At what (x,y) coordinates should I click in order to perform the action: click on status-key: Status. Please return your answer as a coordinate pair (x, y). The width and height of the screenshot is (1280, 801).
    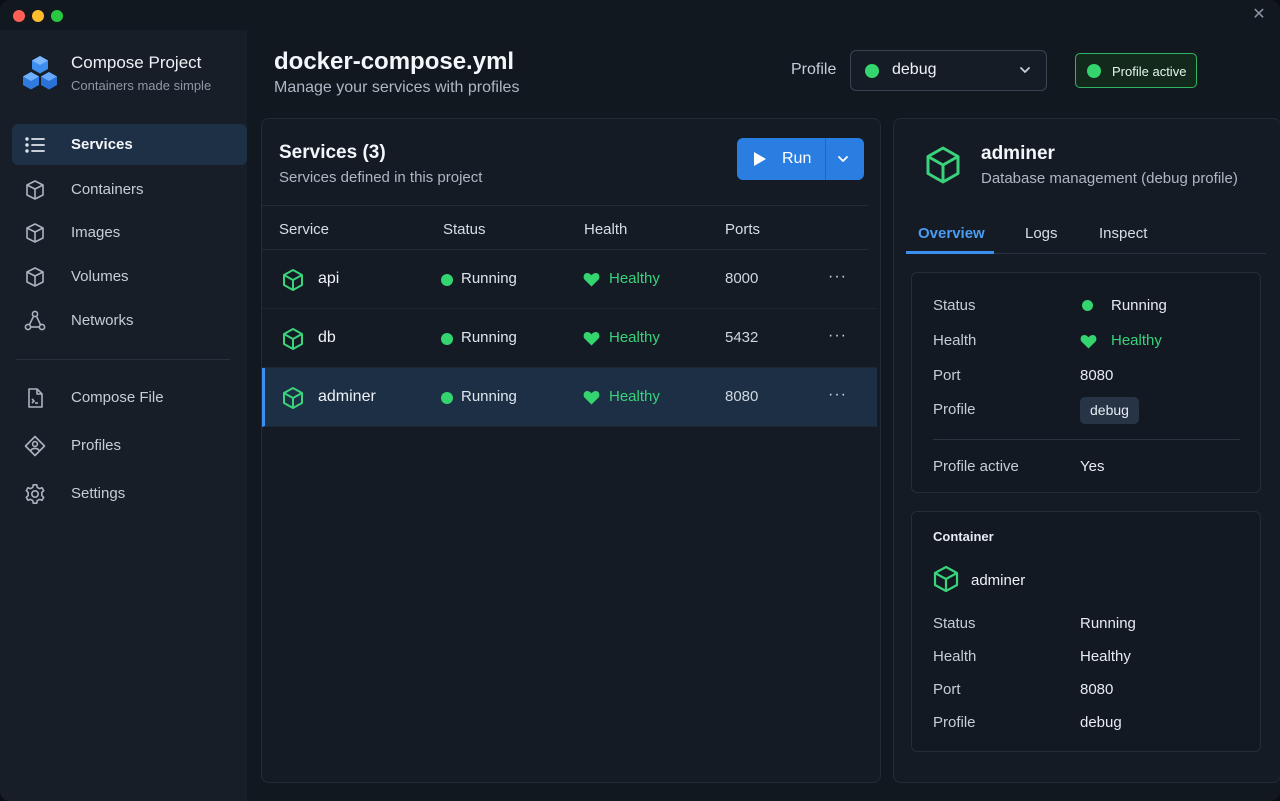
    Looking at the image, I should click on (954, 305).